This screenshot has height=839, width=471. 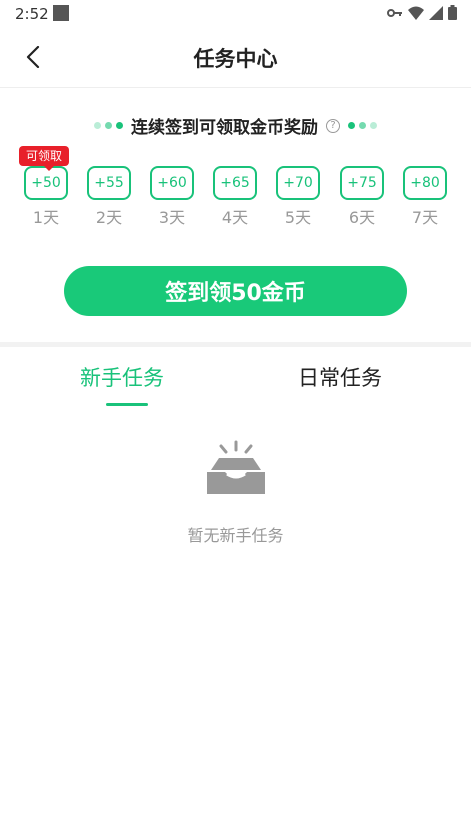 What do you see at coordinates (235, 467) in the screenshot?
I see `empty-box-icon` at bounding box center [235, 467].